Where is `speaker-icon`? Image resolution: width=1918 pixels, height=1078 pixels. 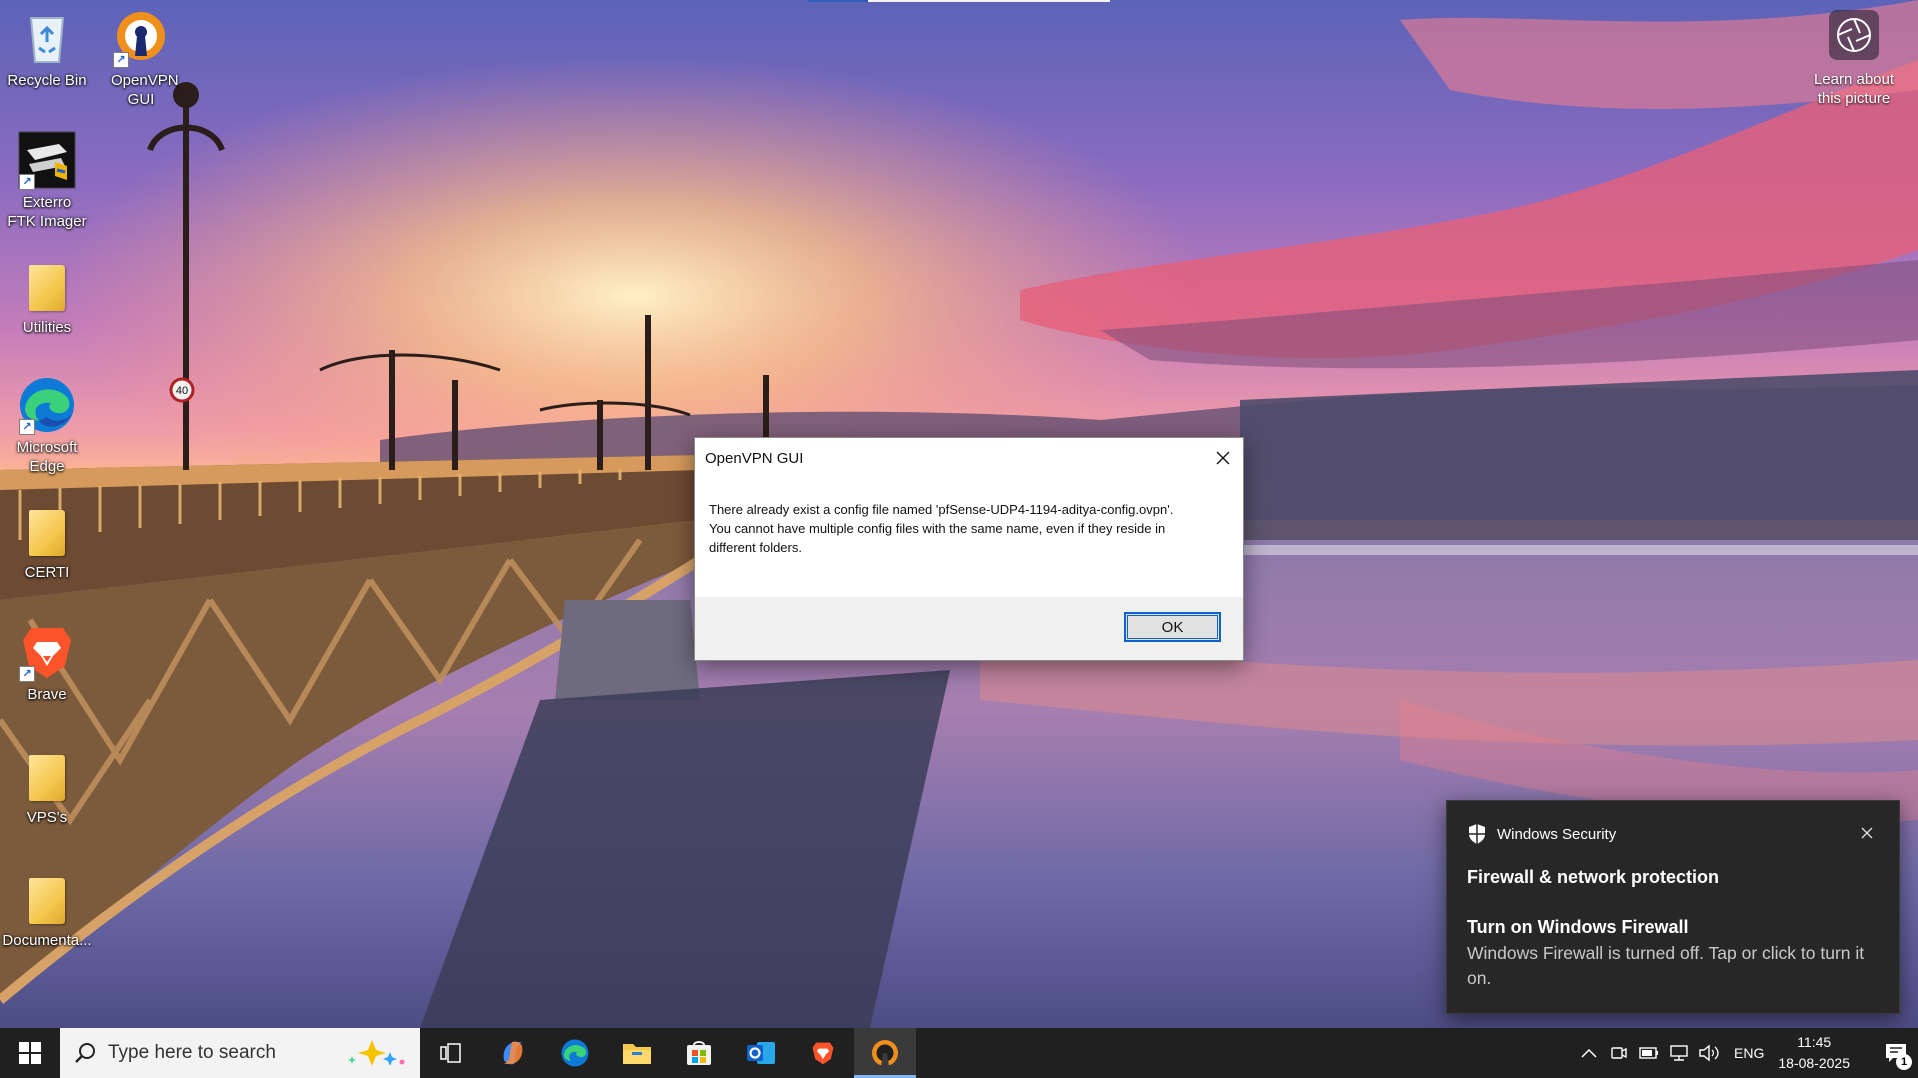 speaker-icon is located at coordinates (1709, 1053).